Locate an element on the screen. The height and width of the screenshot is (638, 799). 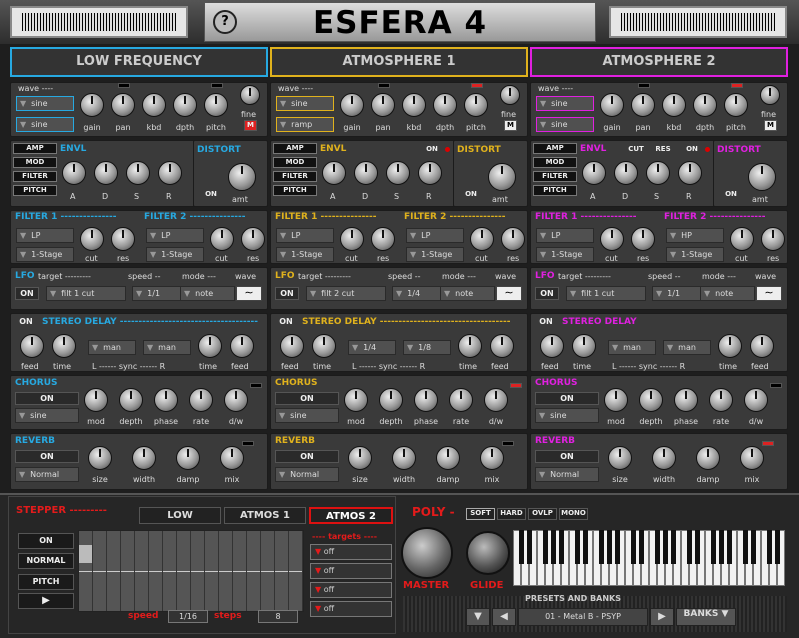
reverb-size-knob-atm1 is located at coordinates (360, 458).